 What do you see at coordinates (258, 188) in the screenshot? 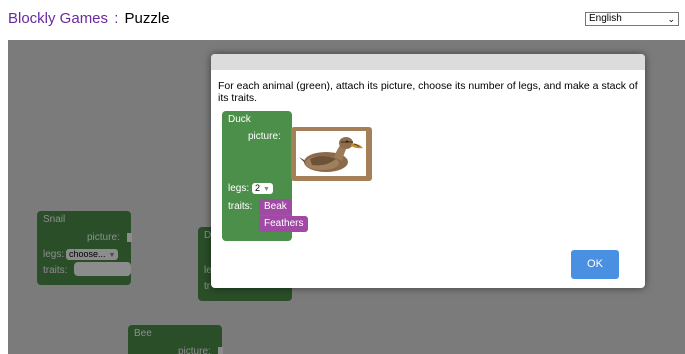
I see `duck-legs-value: 2` at bounding box center [258, 188].